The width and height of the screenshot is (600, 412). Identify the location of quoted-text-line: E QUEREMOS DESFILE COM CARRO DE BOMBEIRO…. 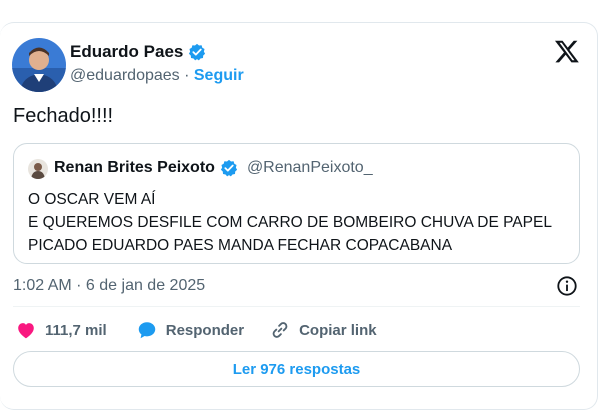
(290, 222).